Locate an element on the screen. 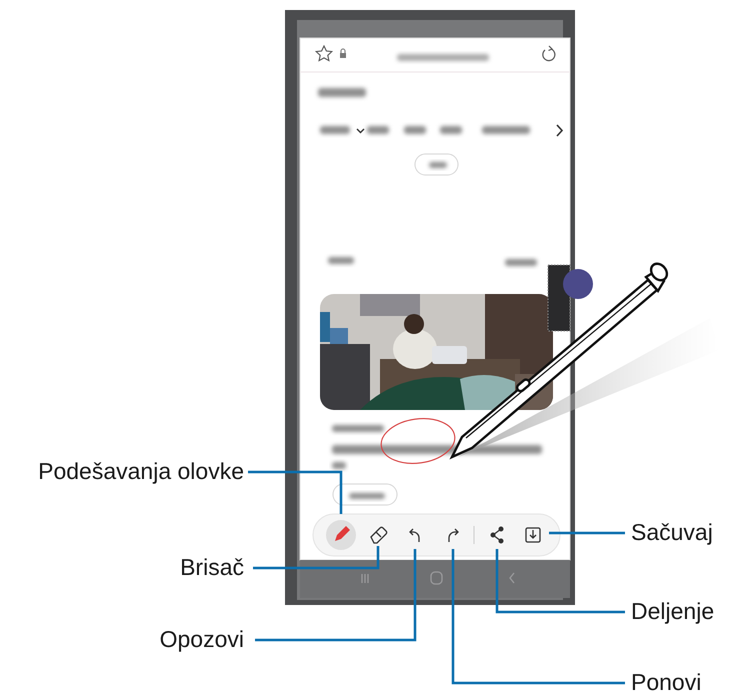 This screenshot has width=732, height=693. undo-icon is located at coordinates (414, 535).